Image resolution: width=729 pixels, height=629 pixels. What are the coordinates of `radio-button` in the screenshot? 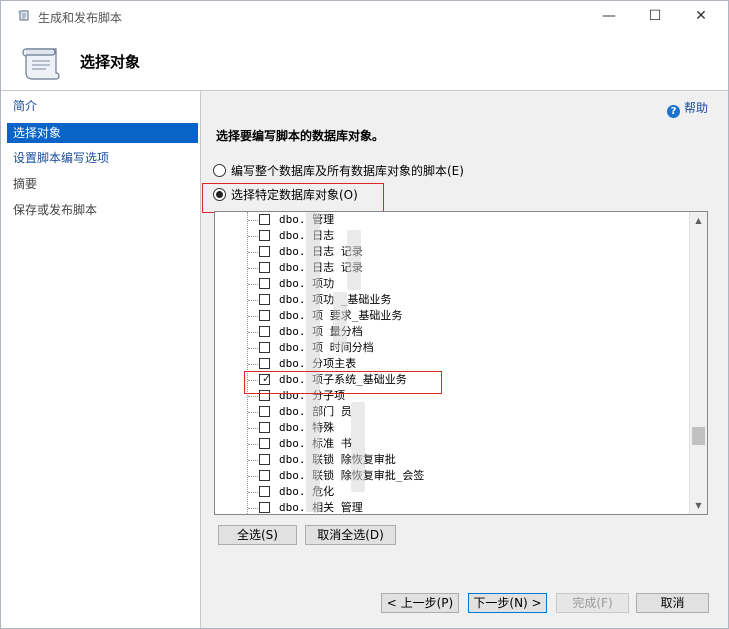 It's located at (219, 170).